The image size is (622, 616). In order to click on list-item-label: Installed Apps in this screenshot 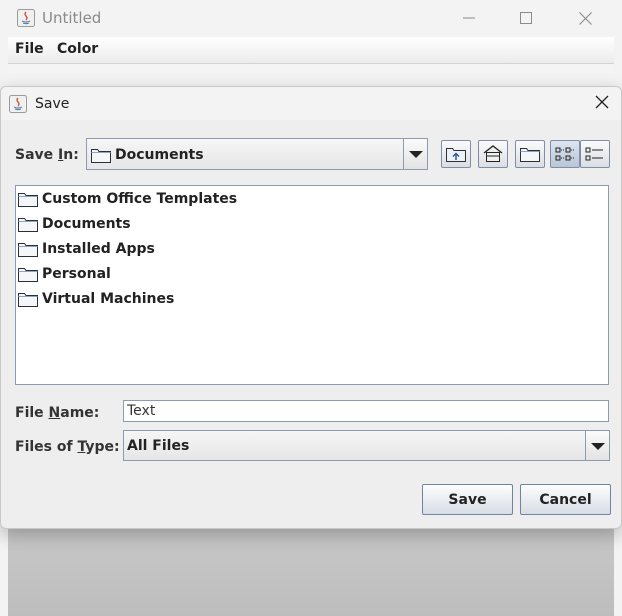, I will do `click(98, 249)`.